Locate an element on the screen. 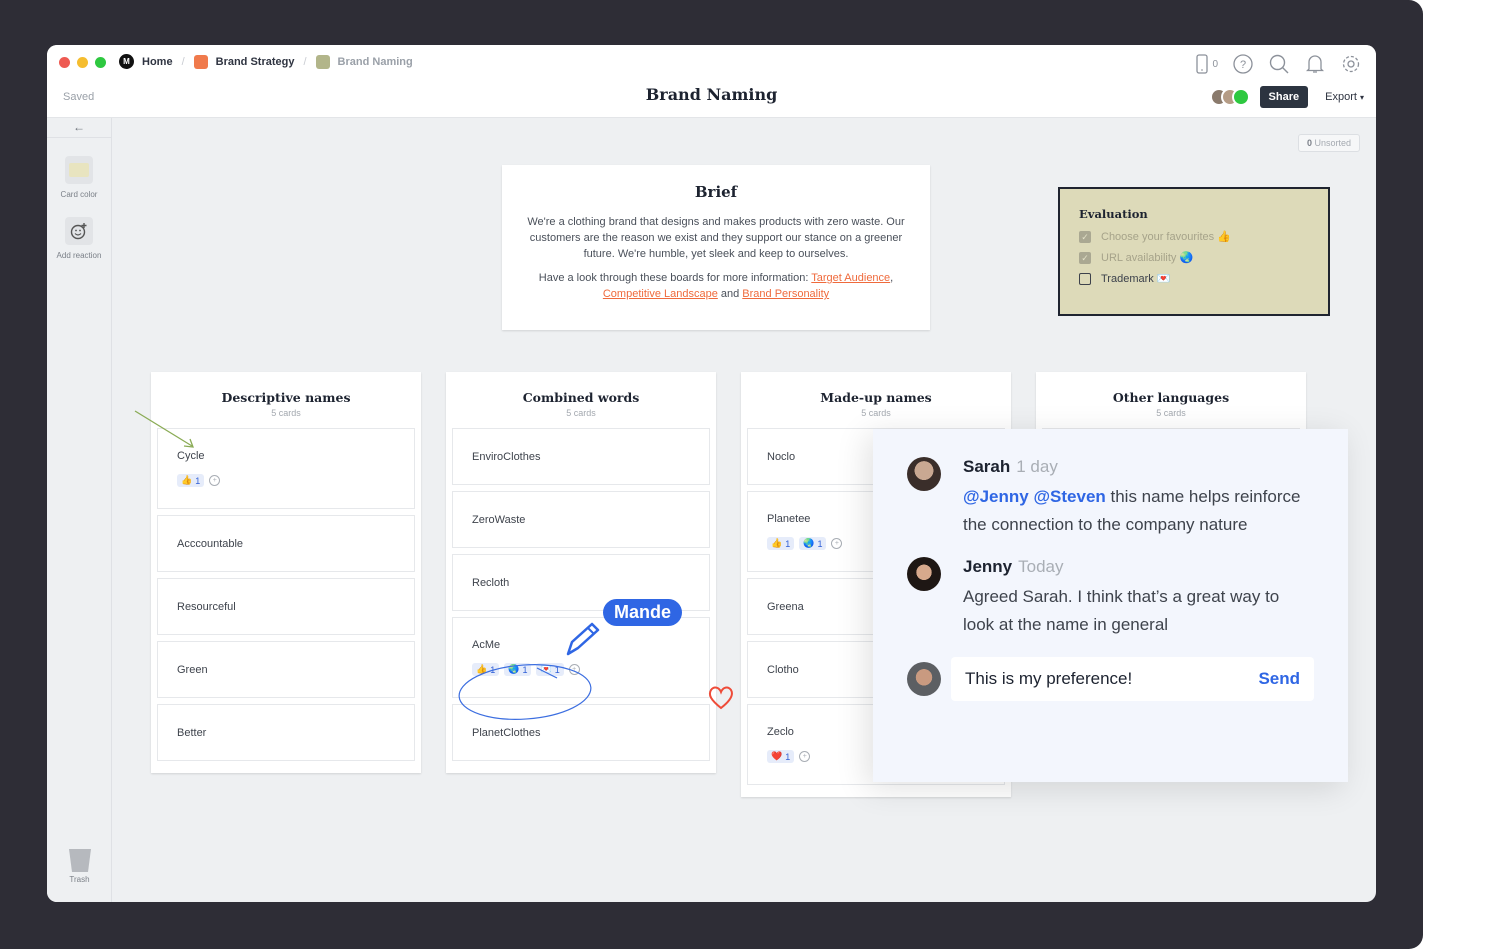 This screenshot has width=1499, height=949. column-card-count: 5 cards is located at coordinates (876, 413).